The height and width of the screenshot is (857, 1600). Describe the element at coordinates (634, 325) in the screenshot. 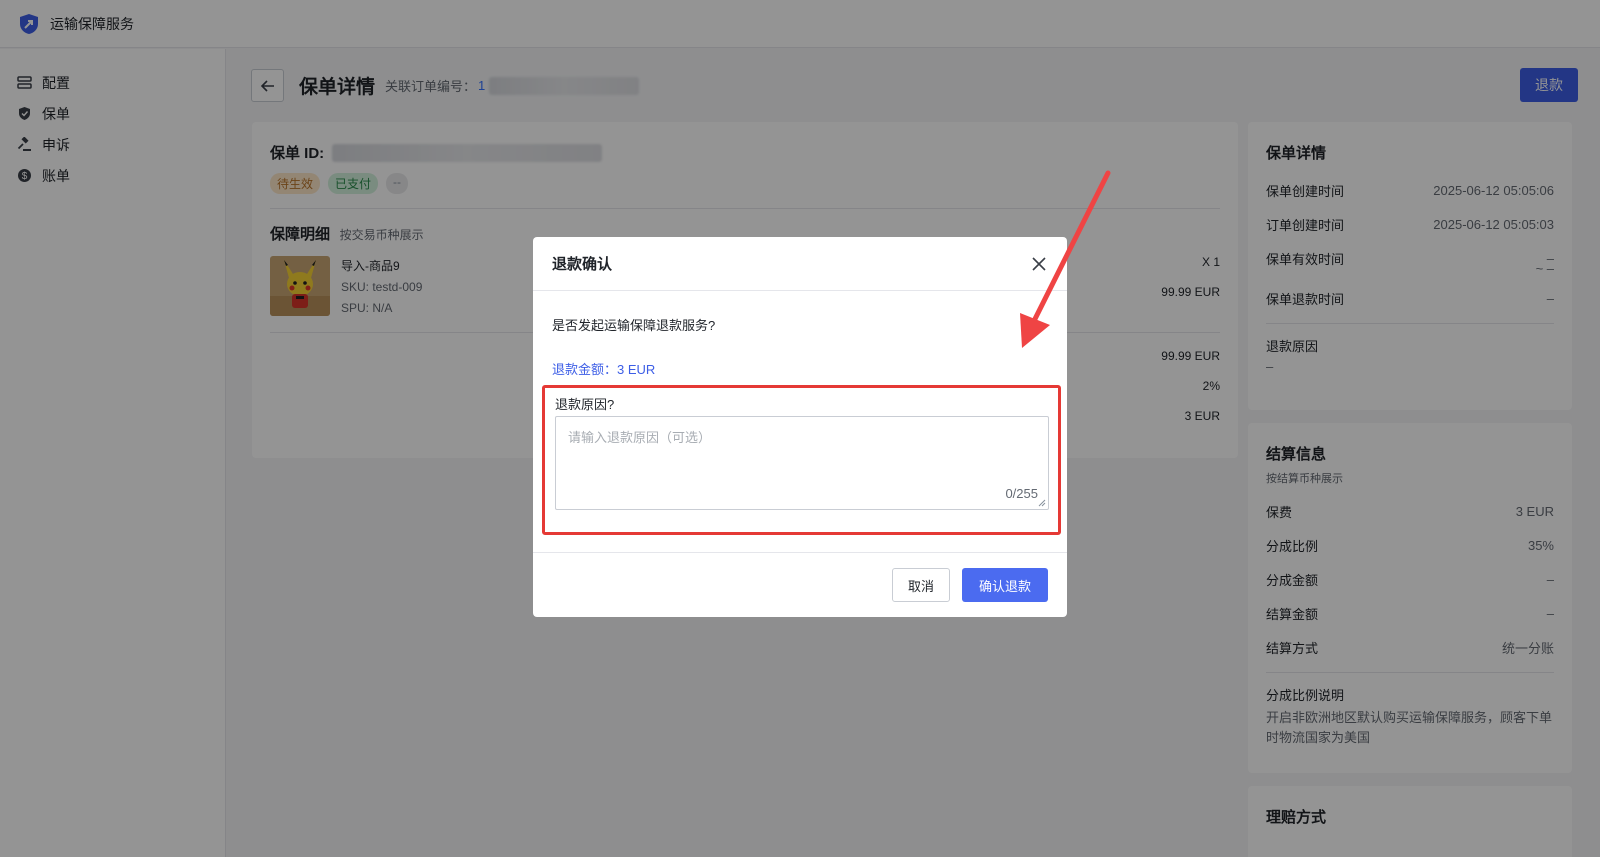

I see `dialog-question: 是否发起运输保障退款服务?` at that location.